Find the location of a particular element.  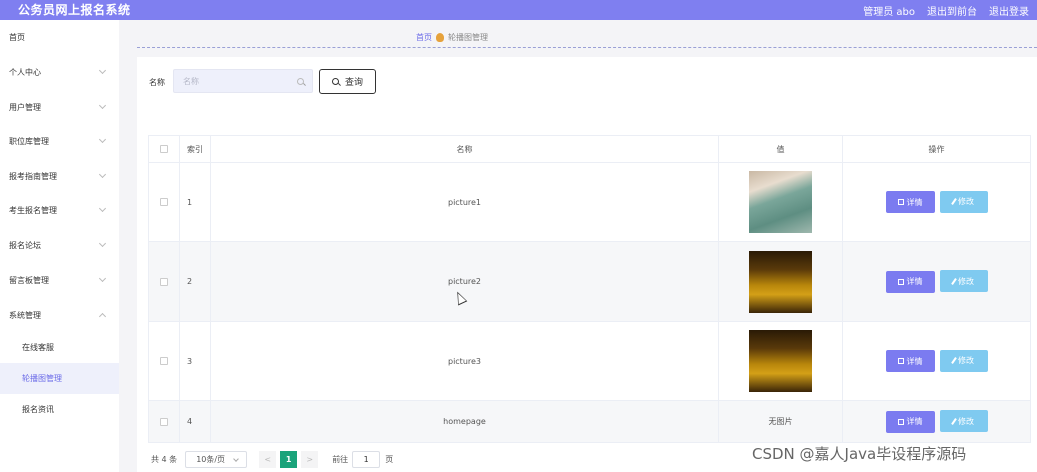

sidebar-item-positions: 职位库管理 is located at coordinates (59, 141).